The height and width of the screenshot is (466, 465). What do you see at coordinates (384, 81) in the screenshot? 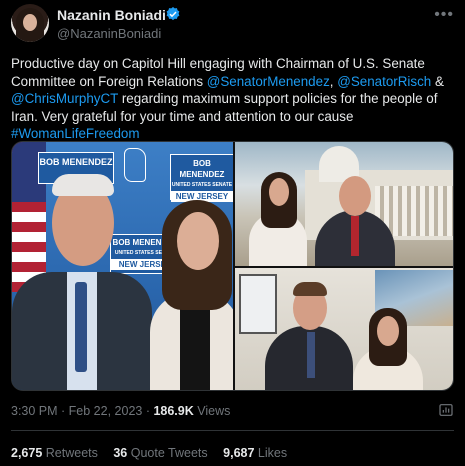
I see `mention-link-senatorrisch: @SenatorRisch` at bounding box center [384, 81].